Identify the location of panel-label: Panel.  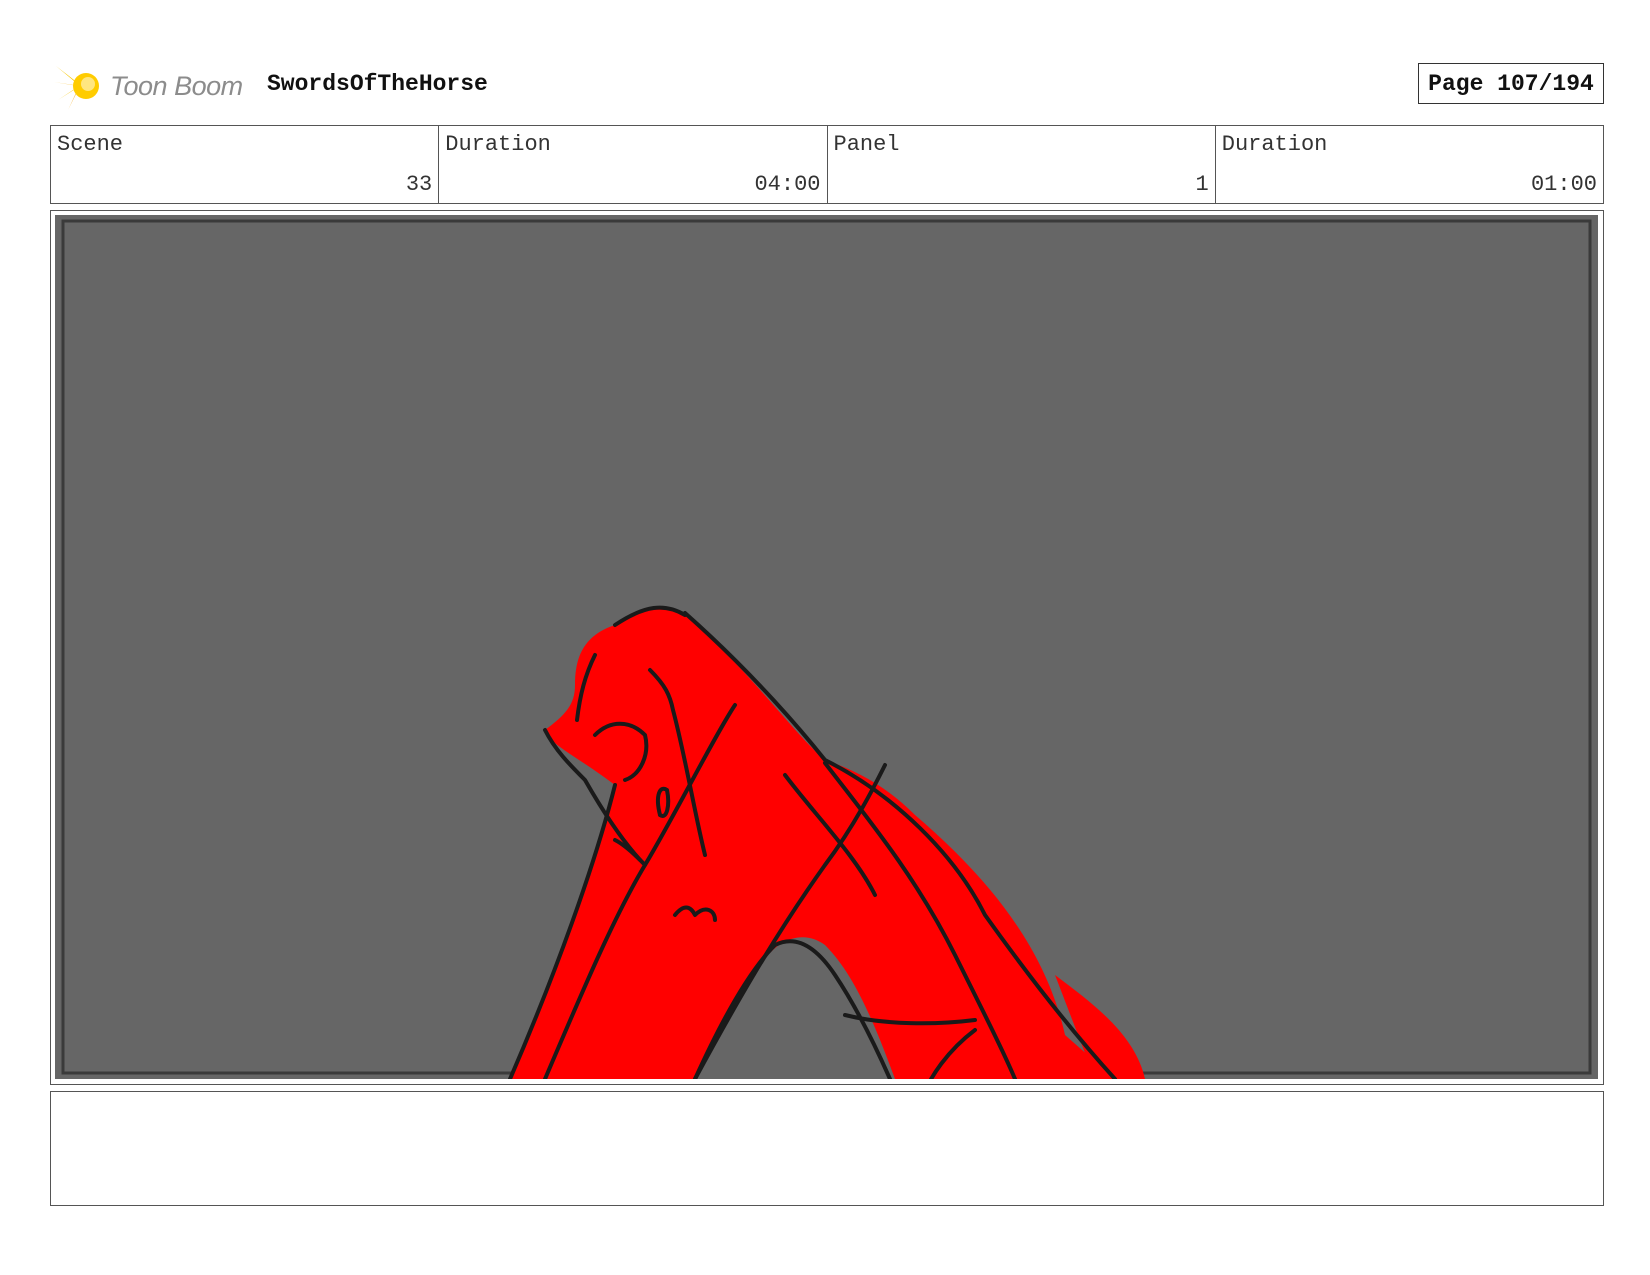
(866, 144).